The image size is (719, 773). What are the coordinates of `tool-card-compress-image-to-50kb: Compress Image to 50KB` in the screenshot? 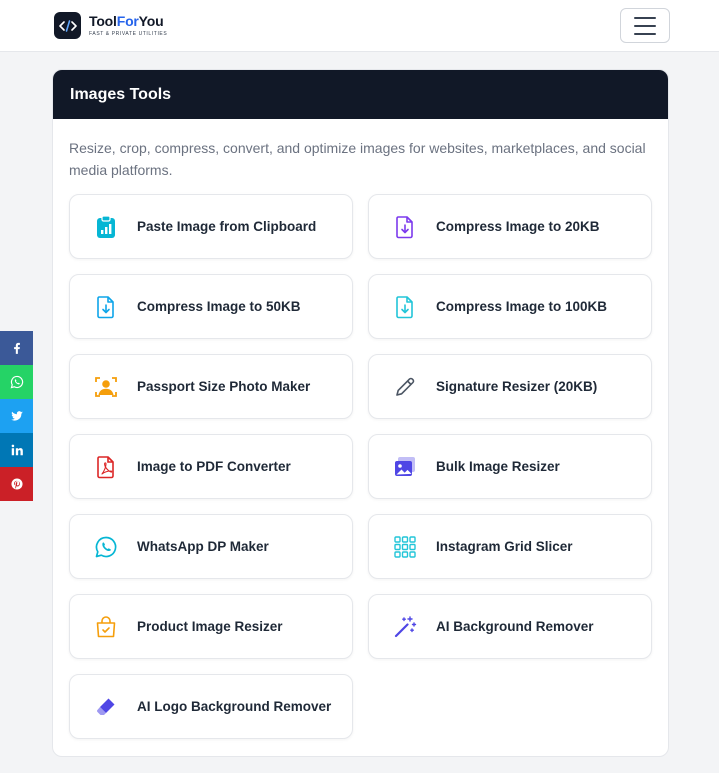 It's located at (211, 306).